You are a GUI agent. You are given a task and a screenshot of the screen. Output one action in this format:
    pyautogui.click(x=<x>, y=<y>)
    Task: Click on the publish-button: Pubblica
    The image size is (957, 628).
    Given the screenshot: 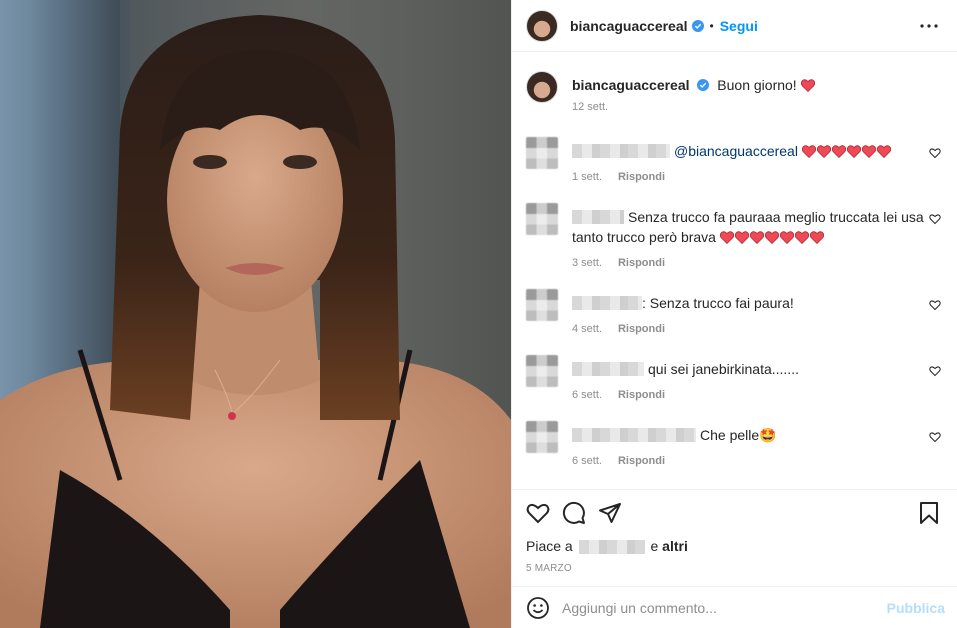 What is the action you would take?
    pyautogui.click(x=916, y=608)
    